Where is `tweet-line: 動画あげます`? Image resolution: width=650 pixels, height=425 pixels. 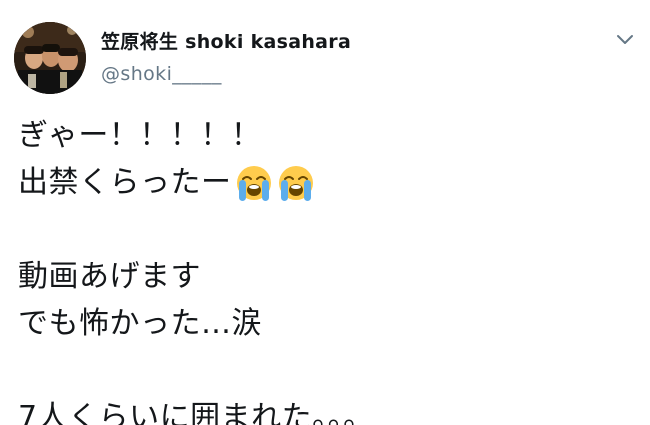 tweet-line: 動画あげます is located at coordinates (109, 276).